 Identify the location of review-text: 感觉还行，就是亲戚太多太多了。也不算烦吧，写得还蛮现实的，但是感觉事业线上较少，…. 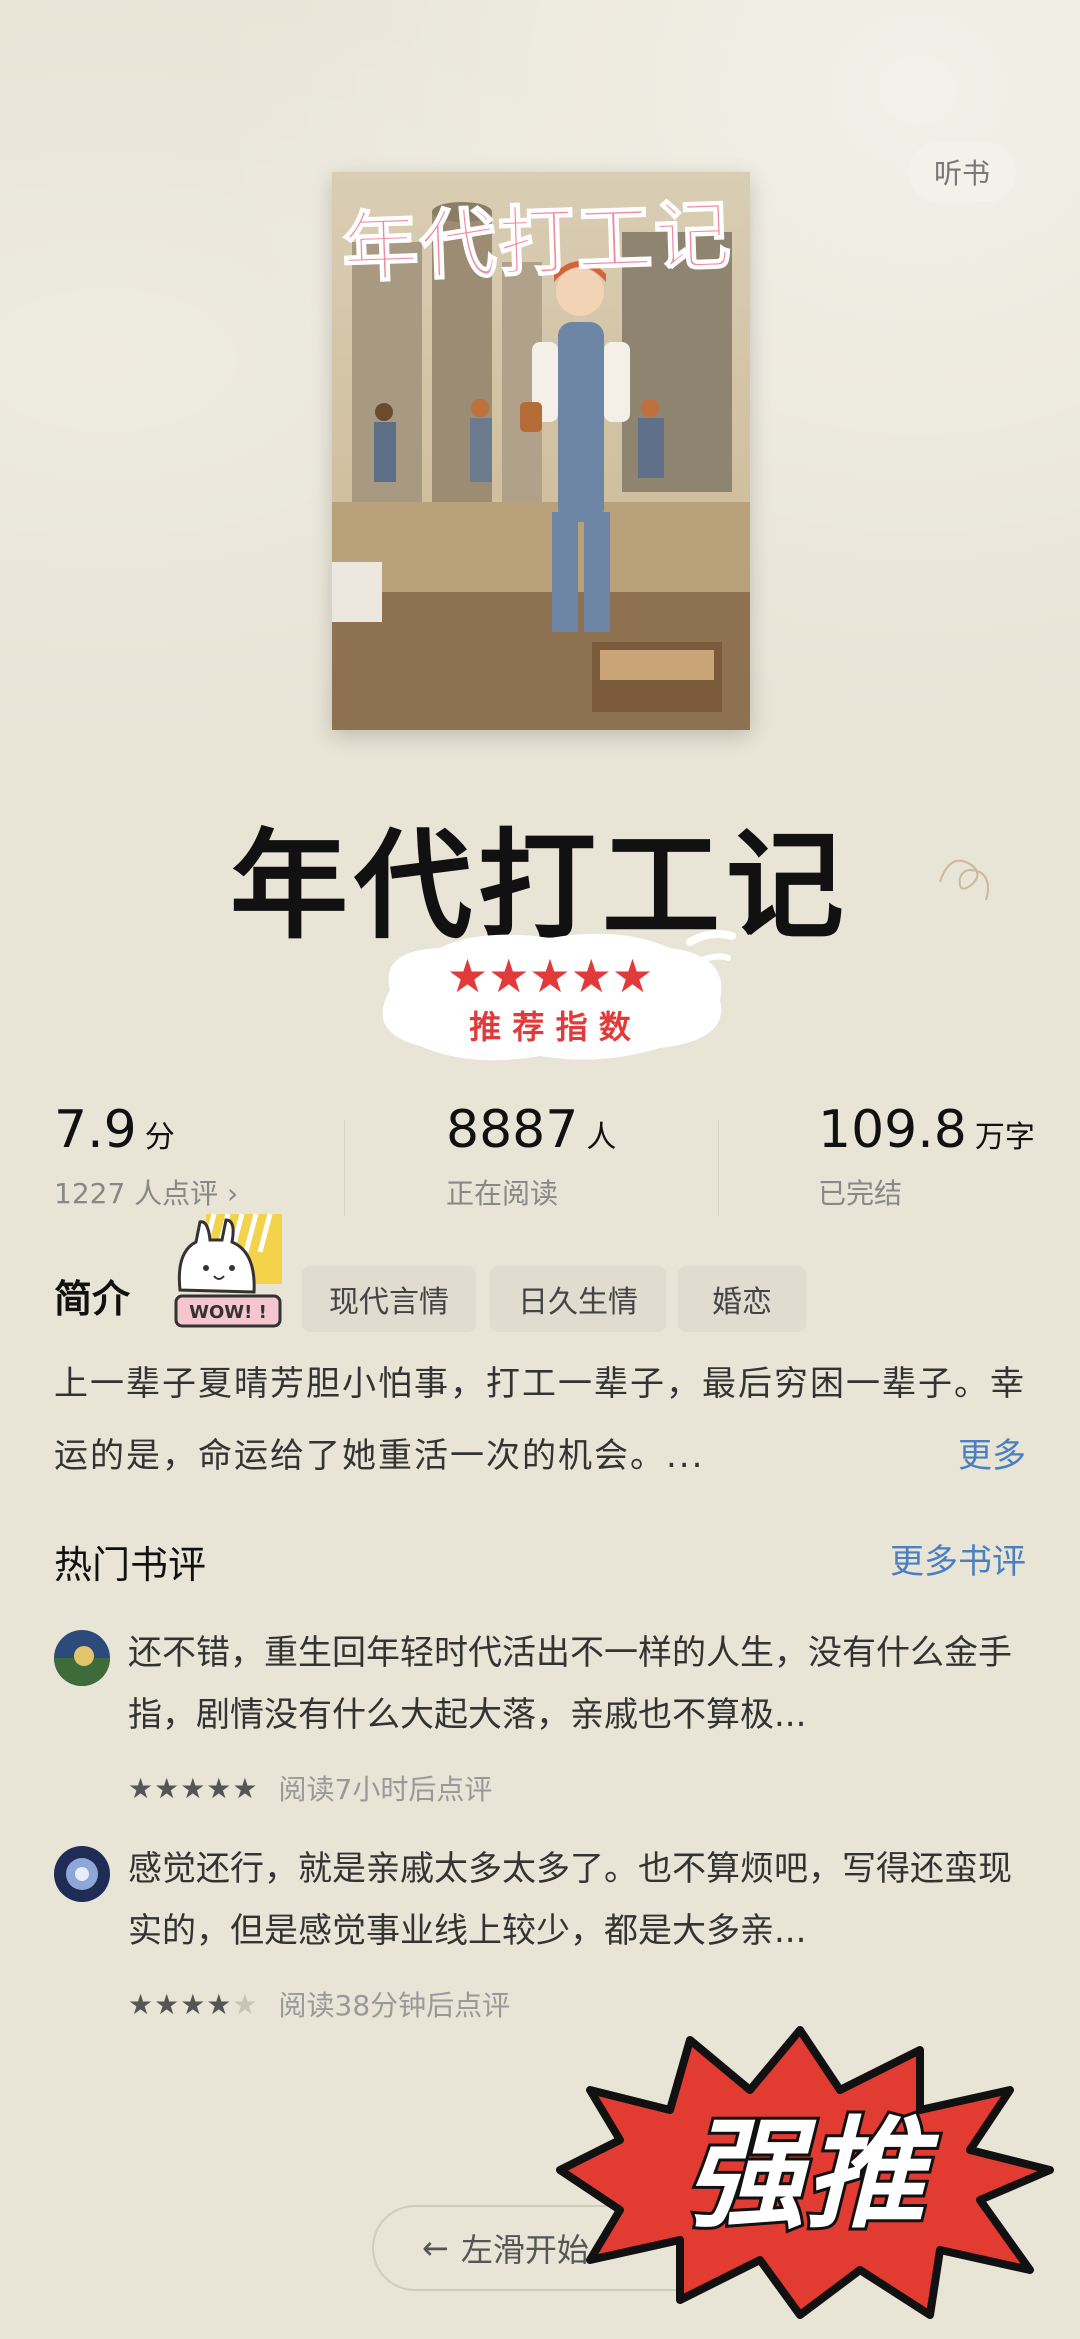
(570, 1900).